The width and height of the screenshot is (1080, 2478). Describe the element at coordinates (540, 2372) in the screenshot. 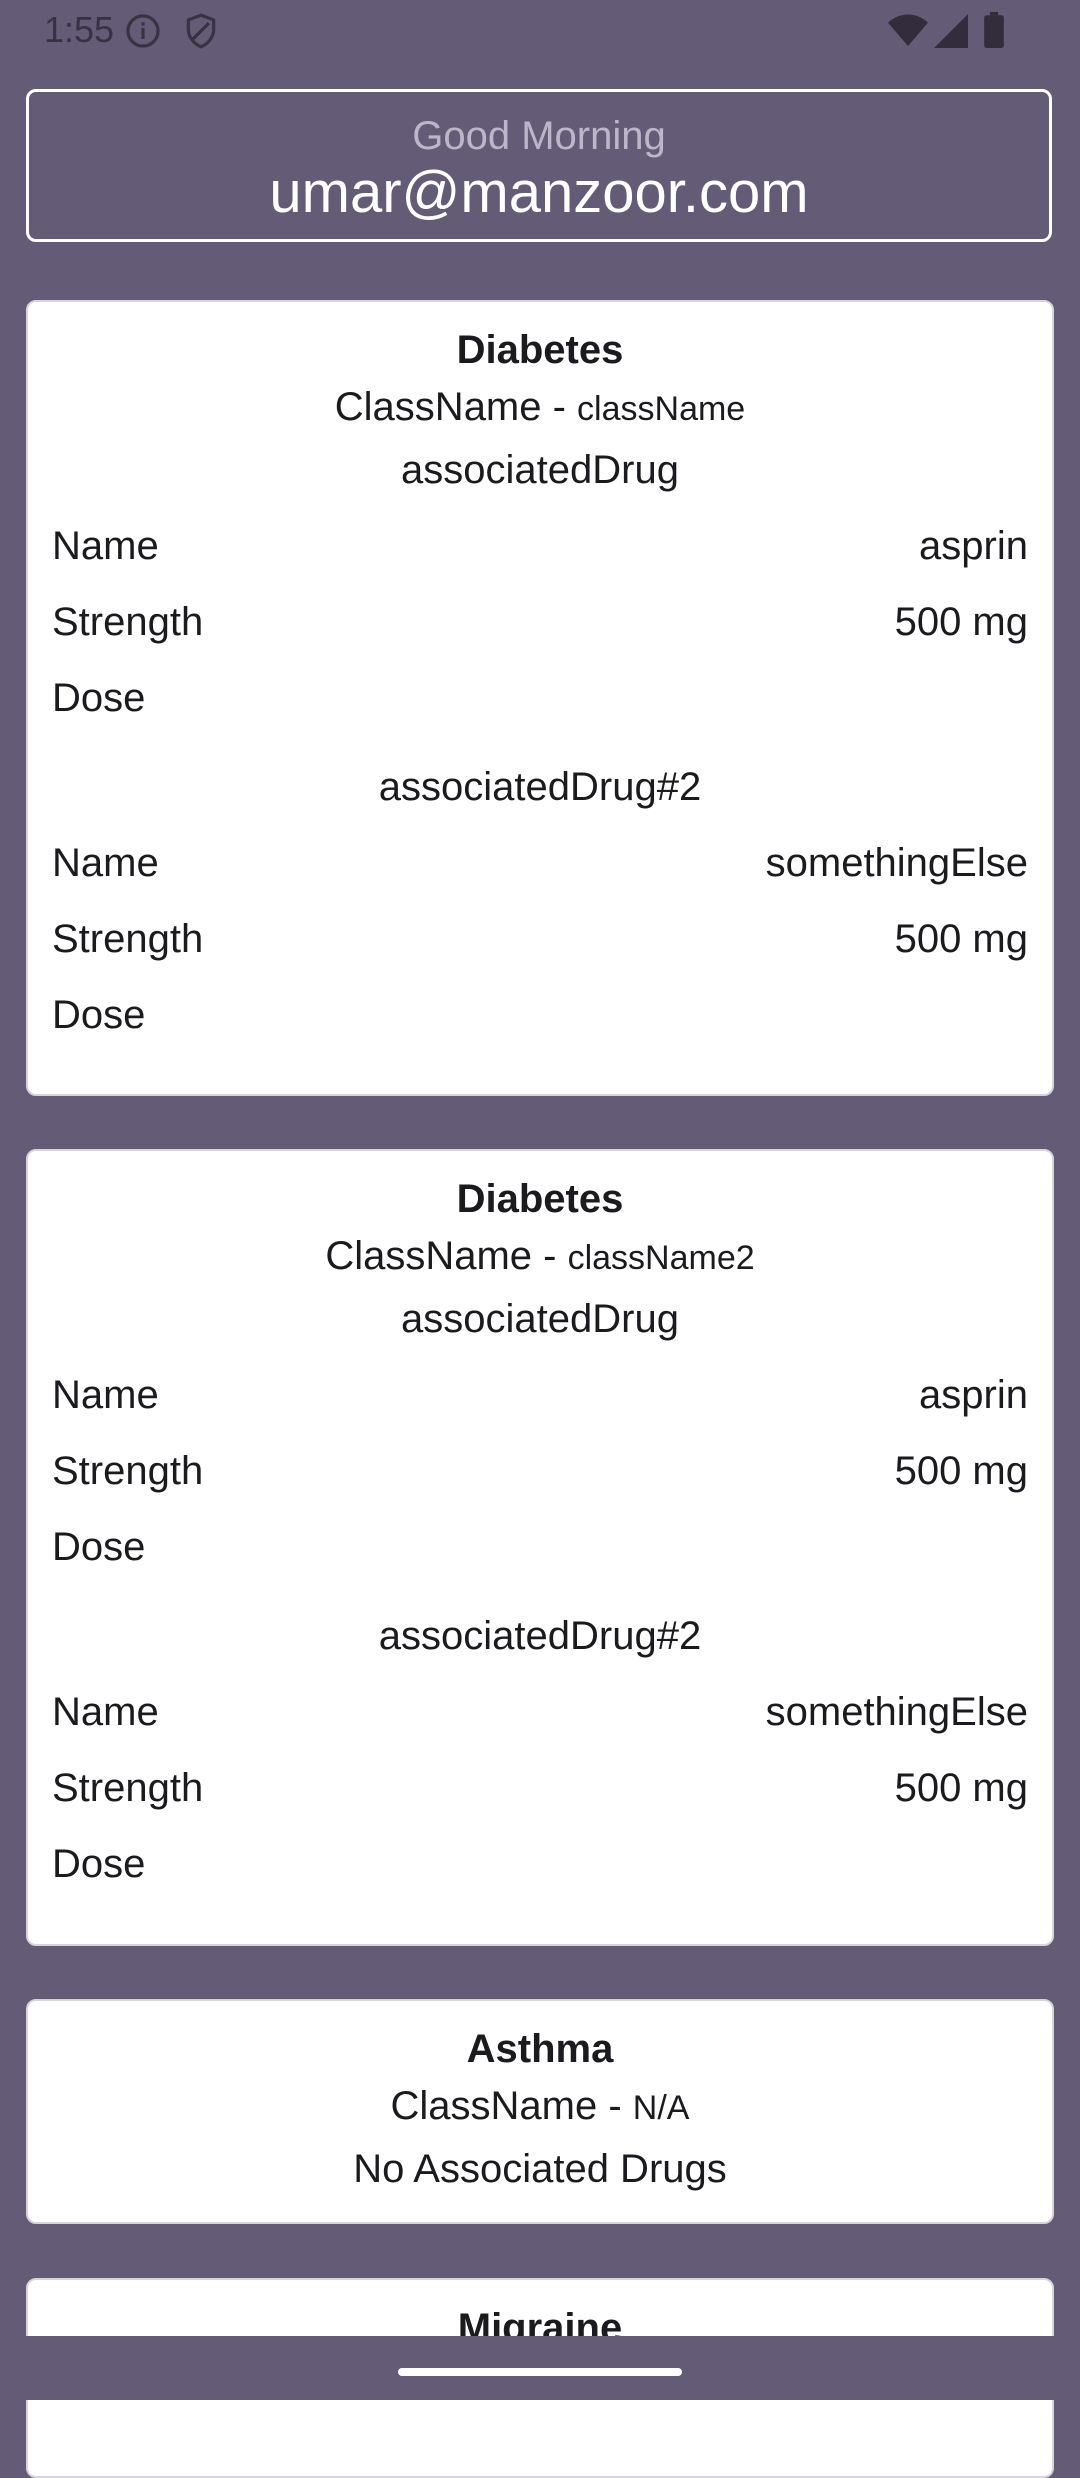

I see `gesture-handle` at that location.